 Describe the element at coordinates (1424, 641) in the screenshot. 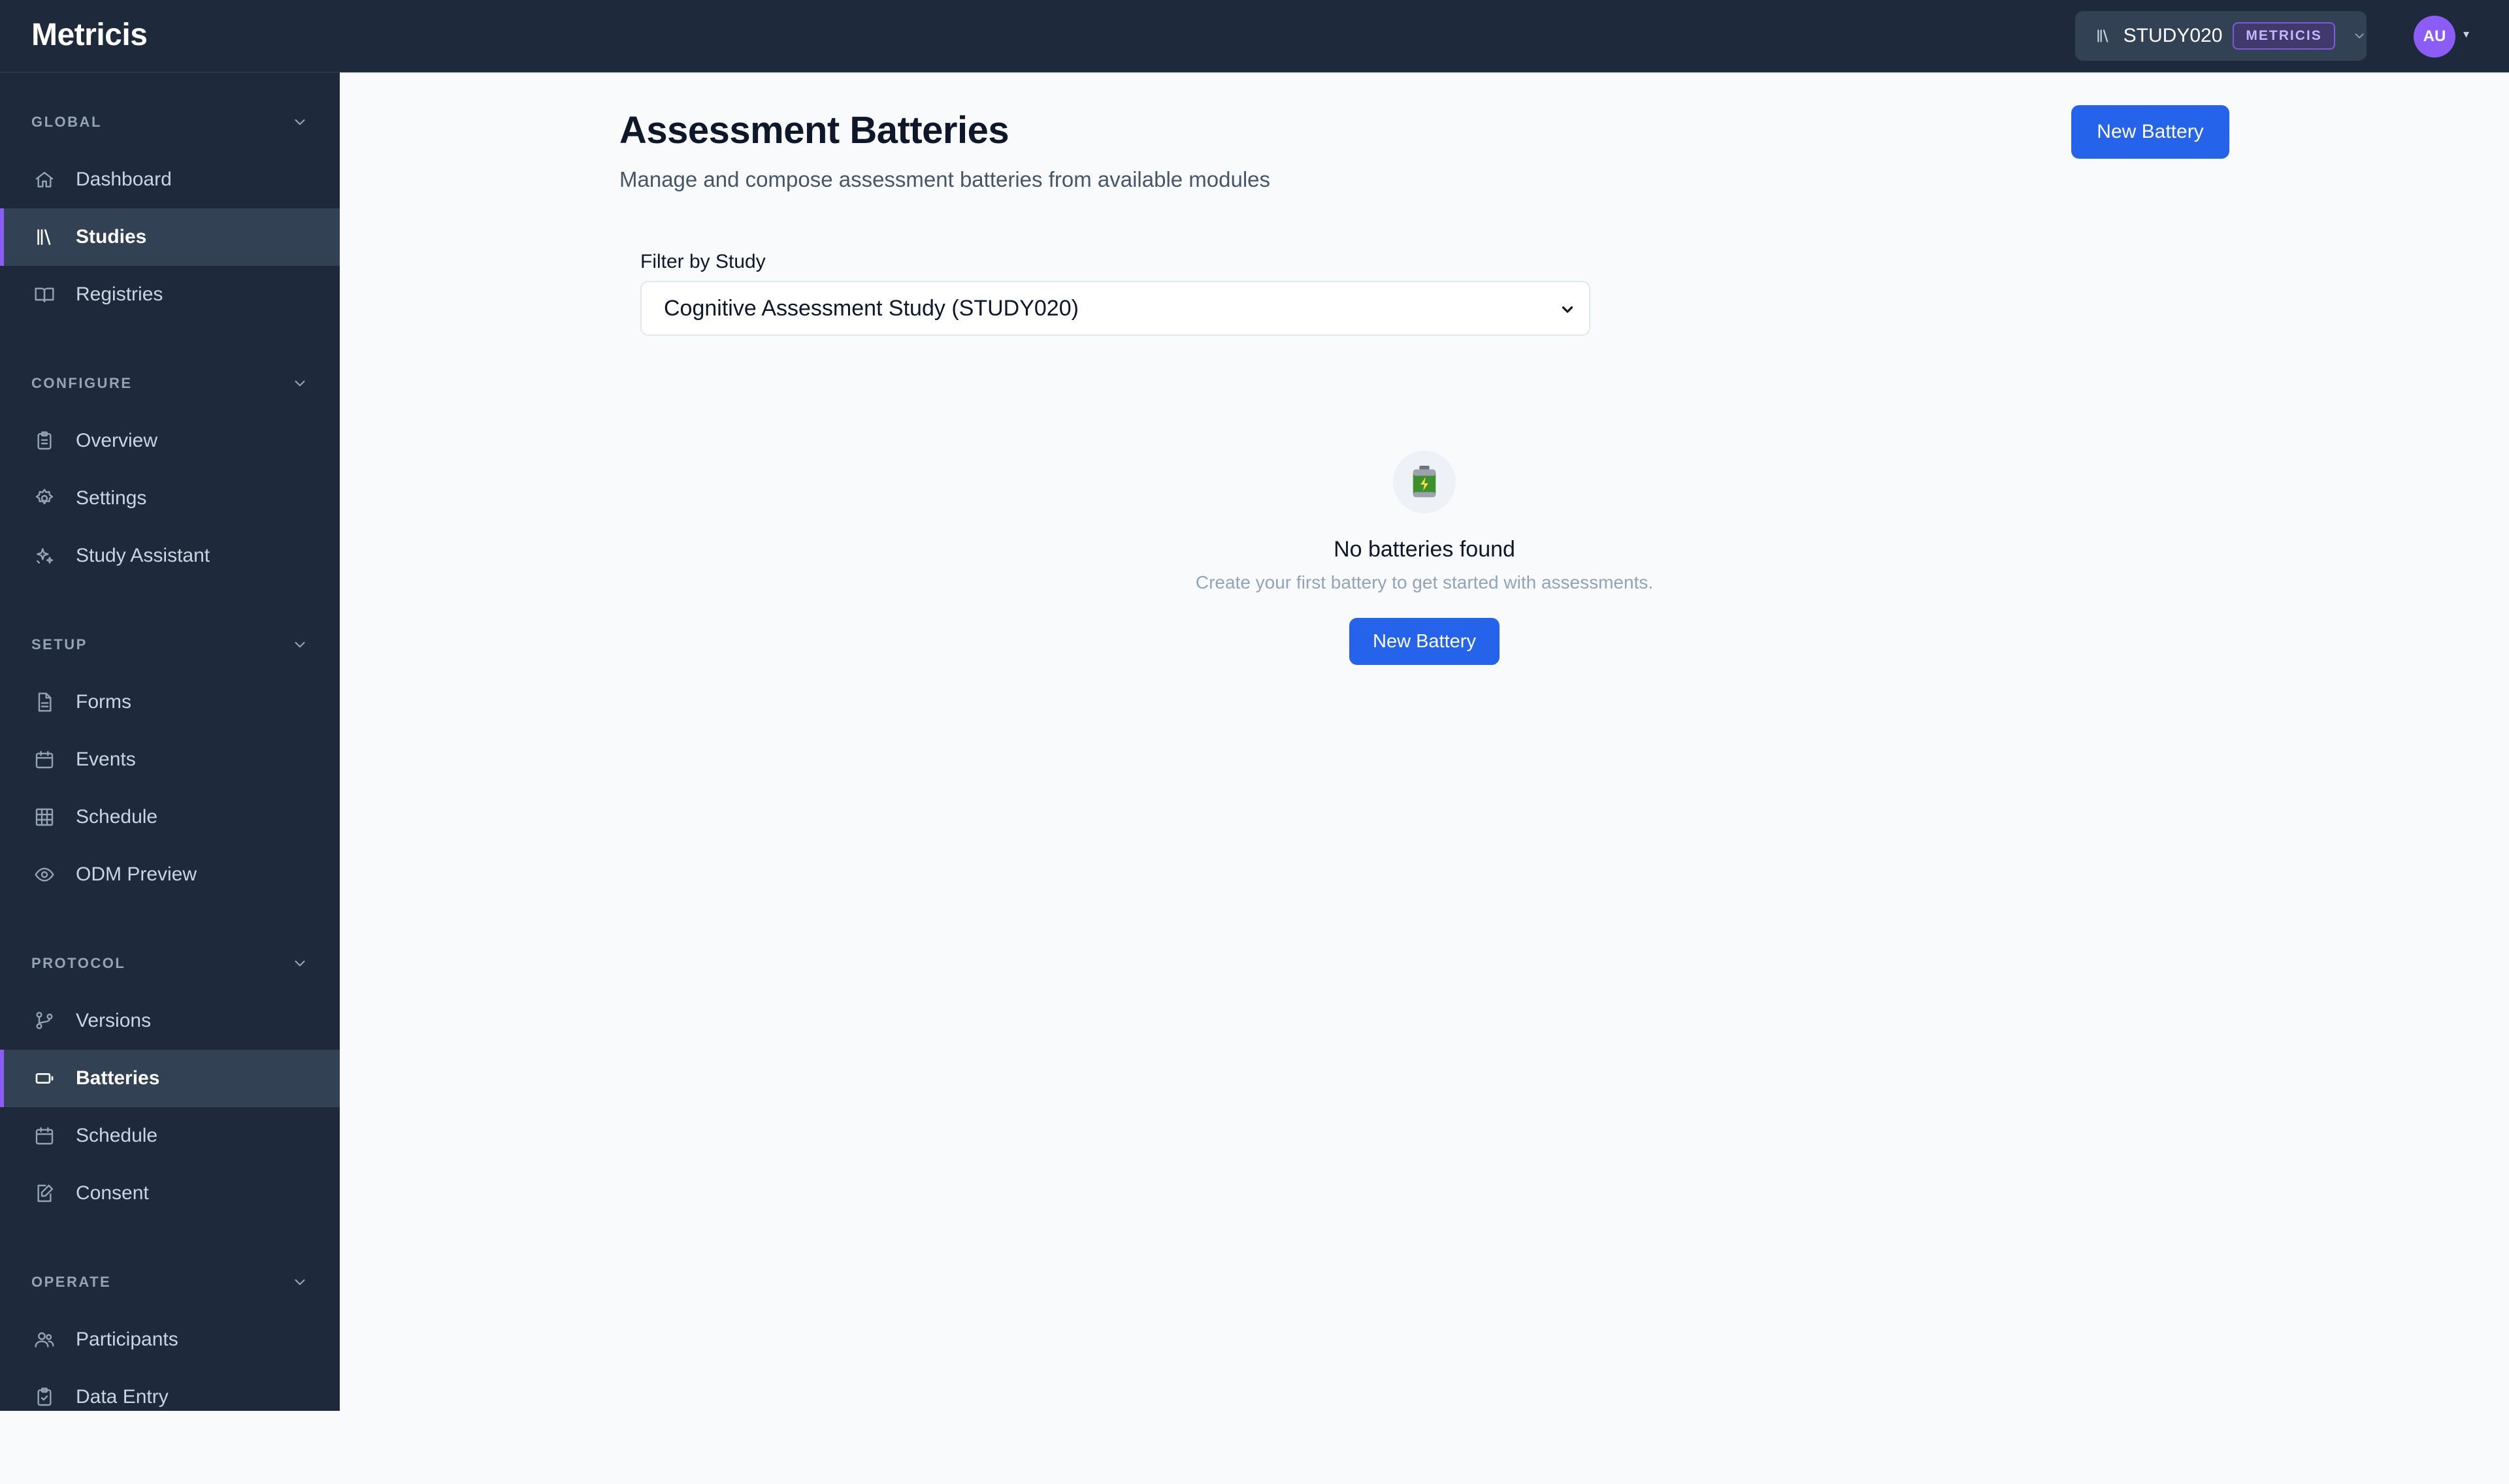

I see `empty-state-new-battery-button: New Battery` at that location.